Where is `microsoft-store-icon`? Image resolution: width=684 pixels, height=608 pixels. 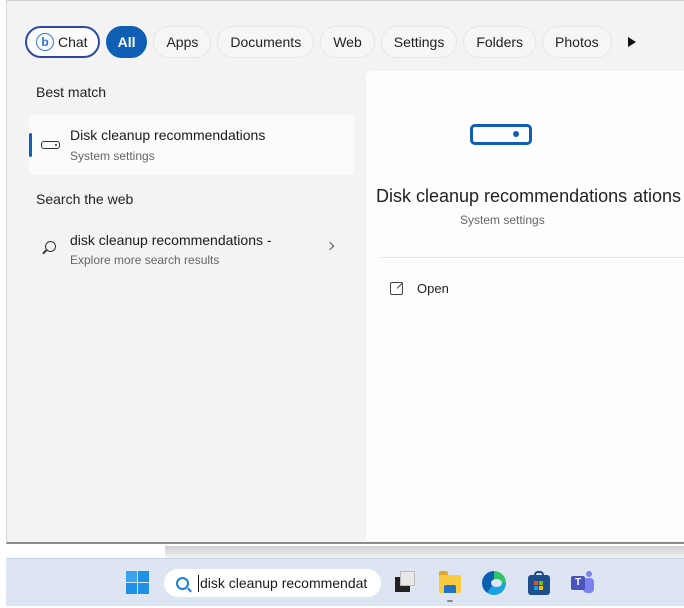
microsoft-store-icon is located at coordinates (539, 583).